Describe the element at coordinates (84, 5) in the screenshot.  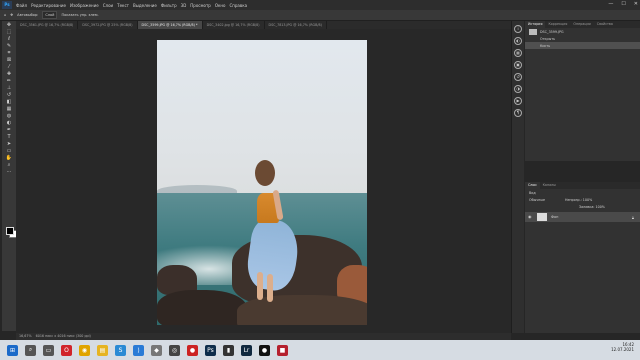
I see `menu-image: Изображение` at that location.